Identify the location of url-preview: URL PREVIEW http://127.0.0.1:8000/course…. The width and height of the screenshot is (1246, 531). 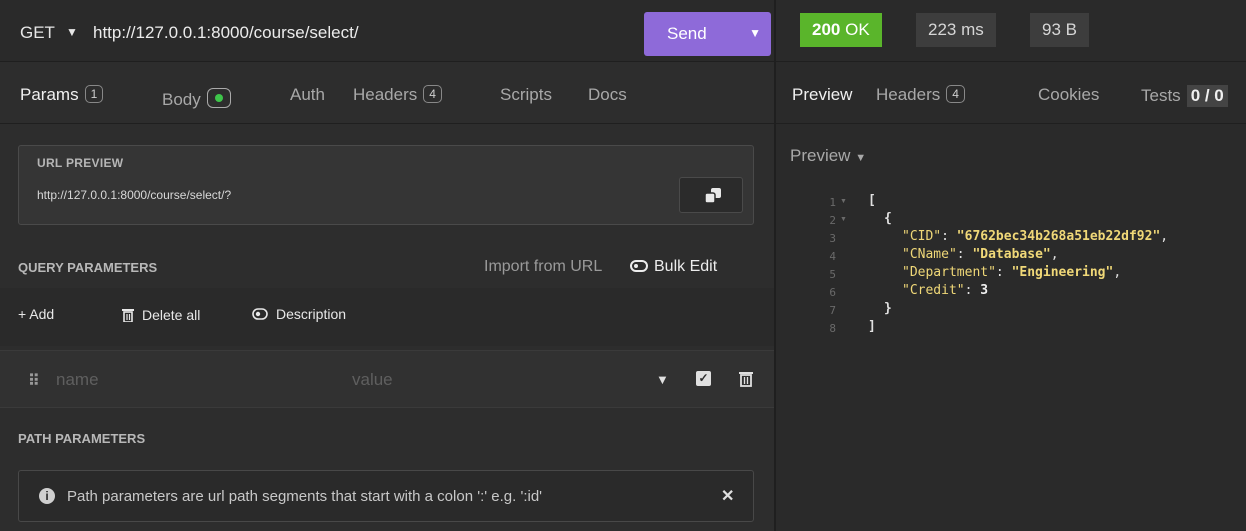
(386, 185).